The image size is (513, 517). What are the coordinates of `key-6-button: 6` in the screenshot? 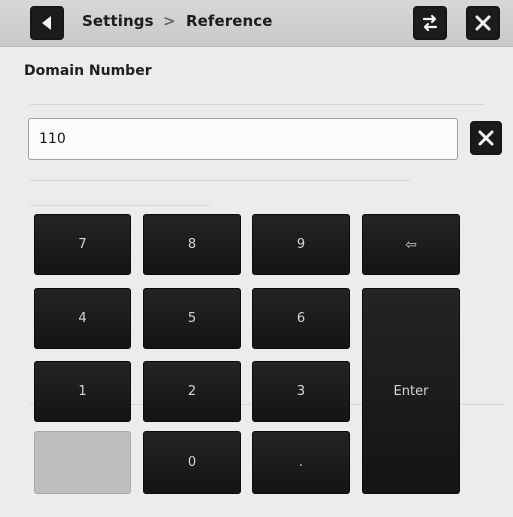 It's located at (301, 318).